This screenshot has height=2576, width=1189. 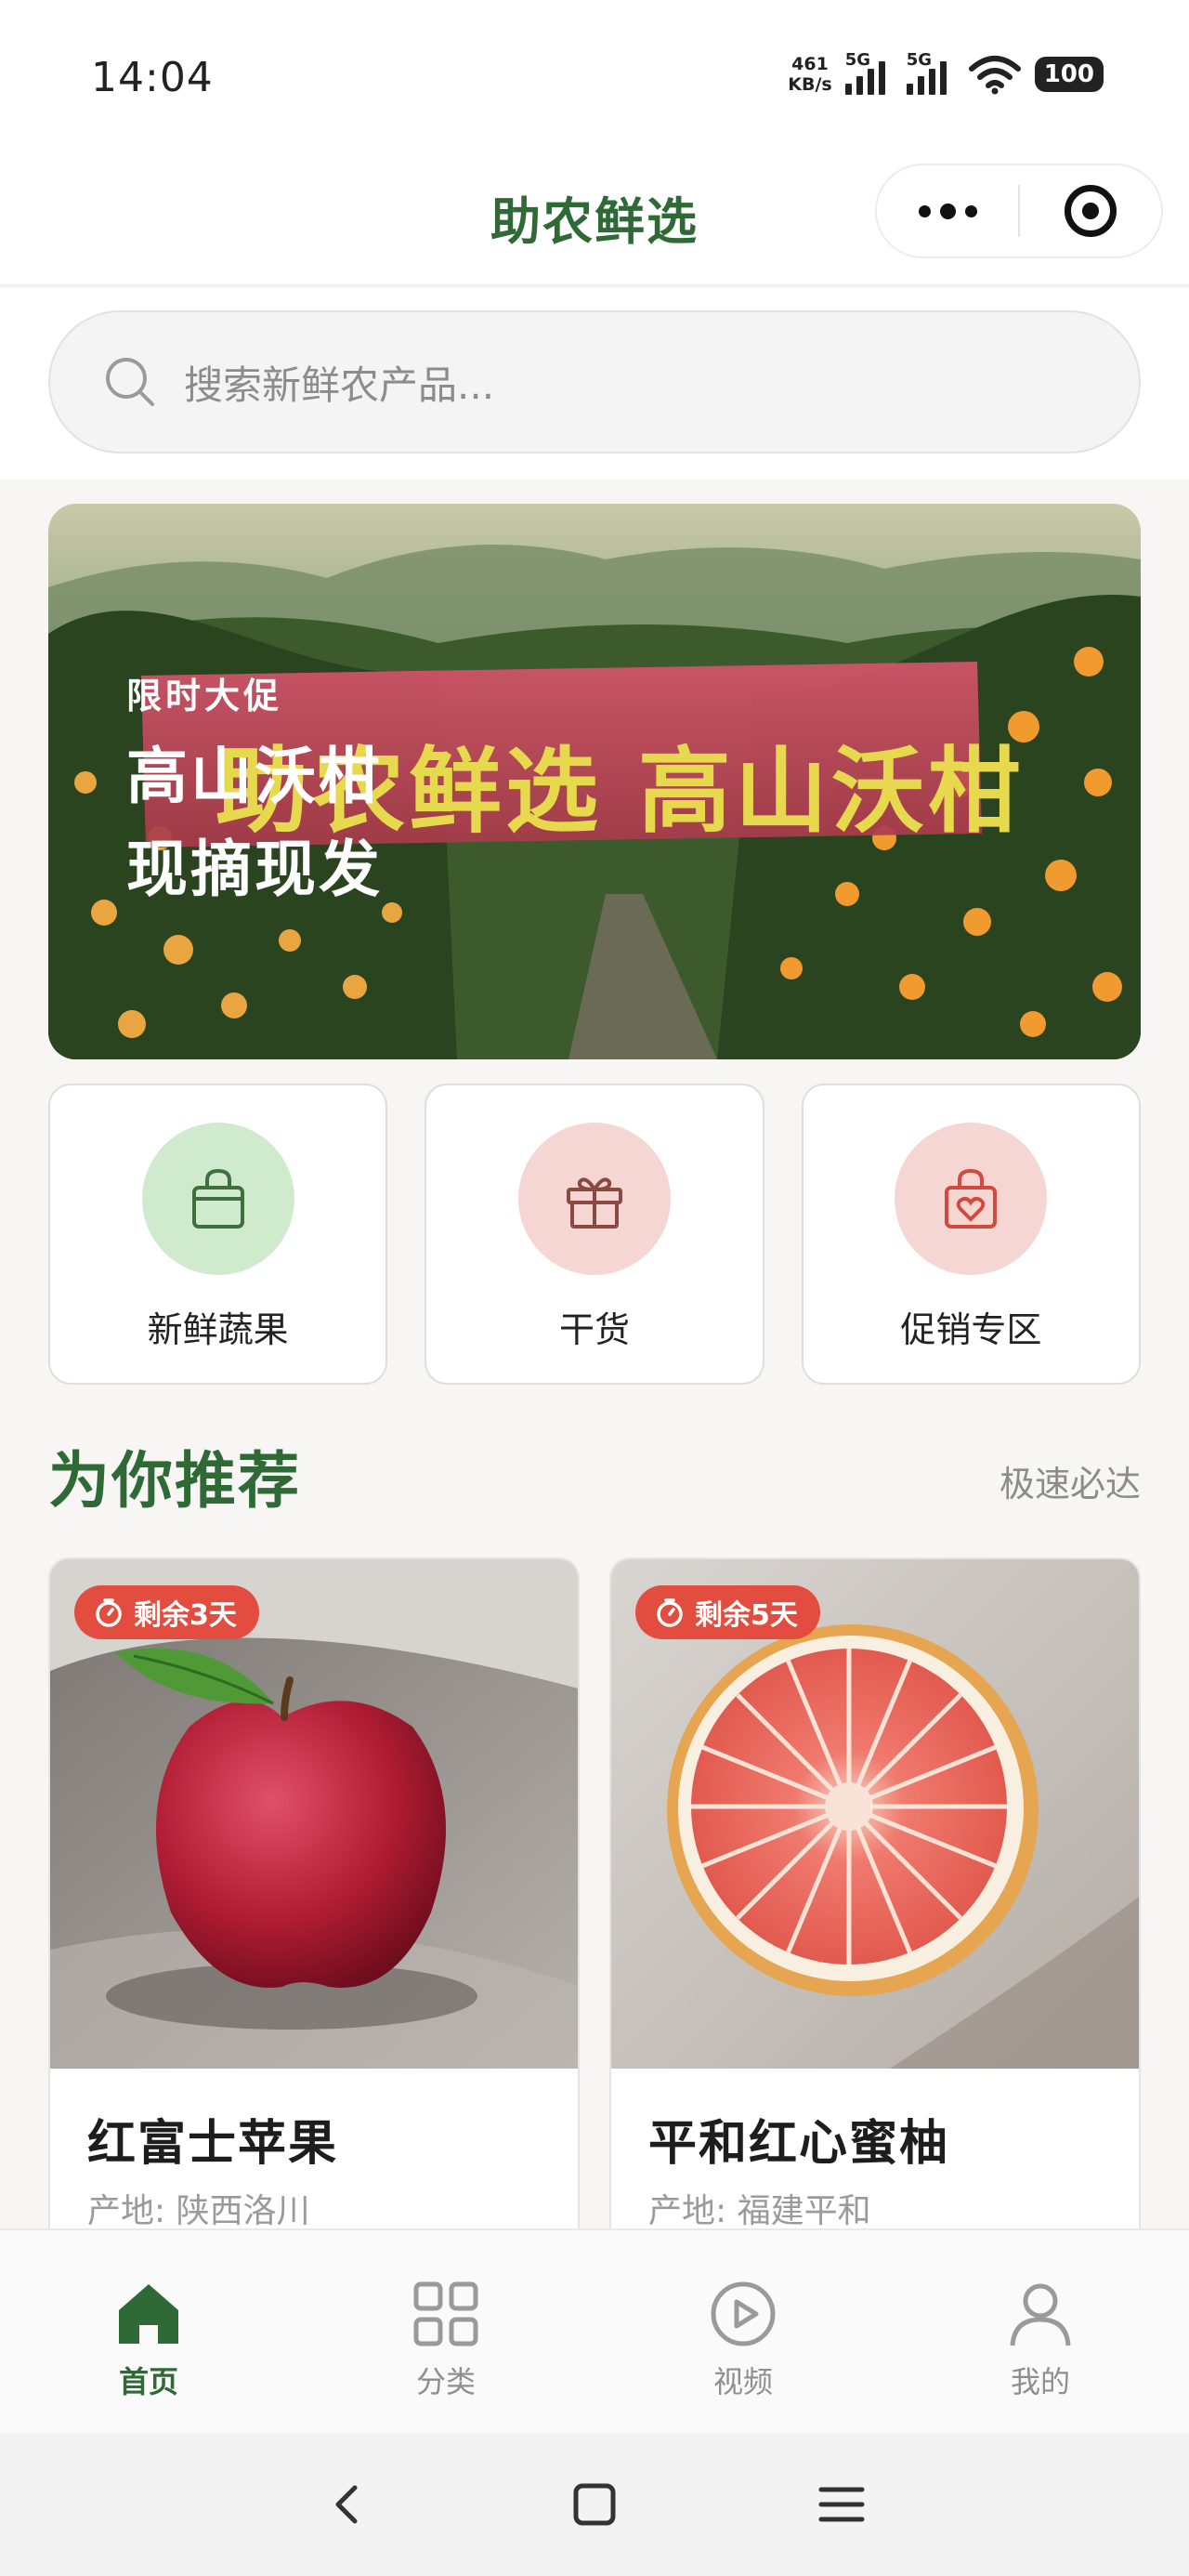 I want to click on category-grid: 新鲜蔬果 干货 促销专区, so click(x=594, y=1234).